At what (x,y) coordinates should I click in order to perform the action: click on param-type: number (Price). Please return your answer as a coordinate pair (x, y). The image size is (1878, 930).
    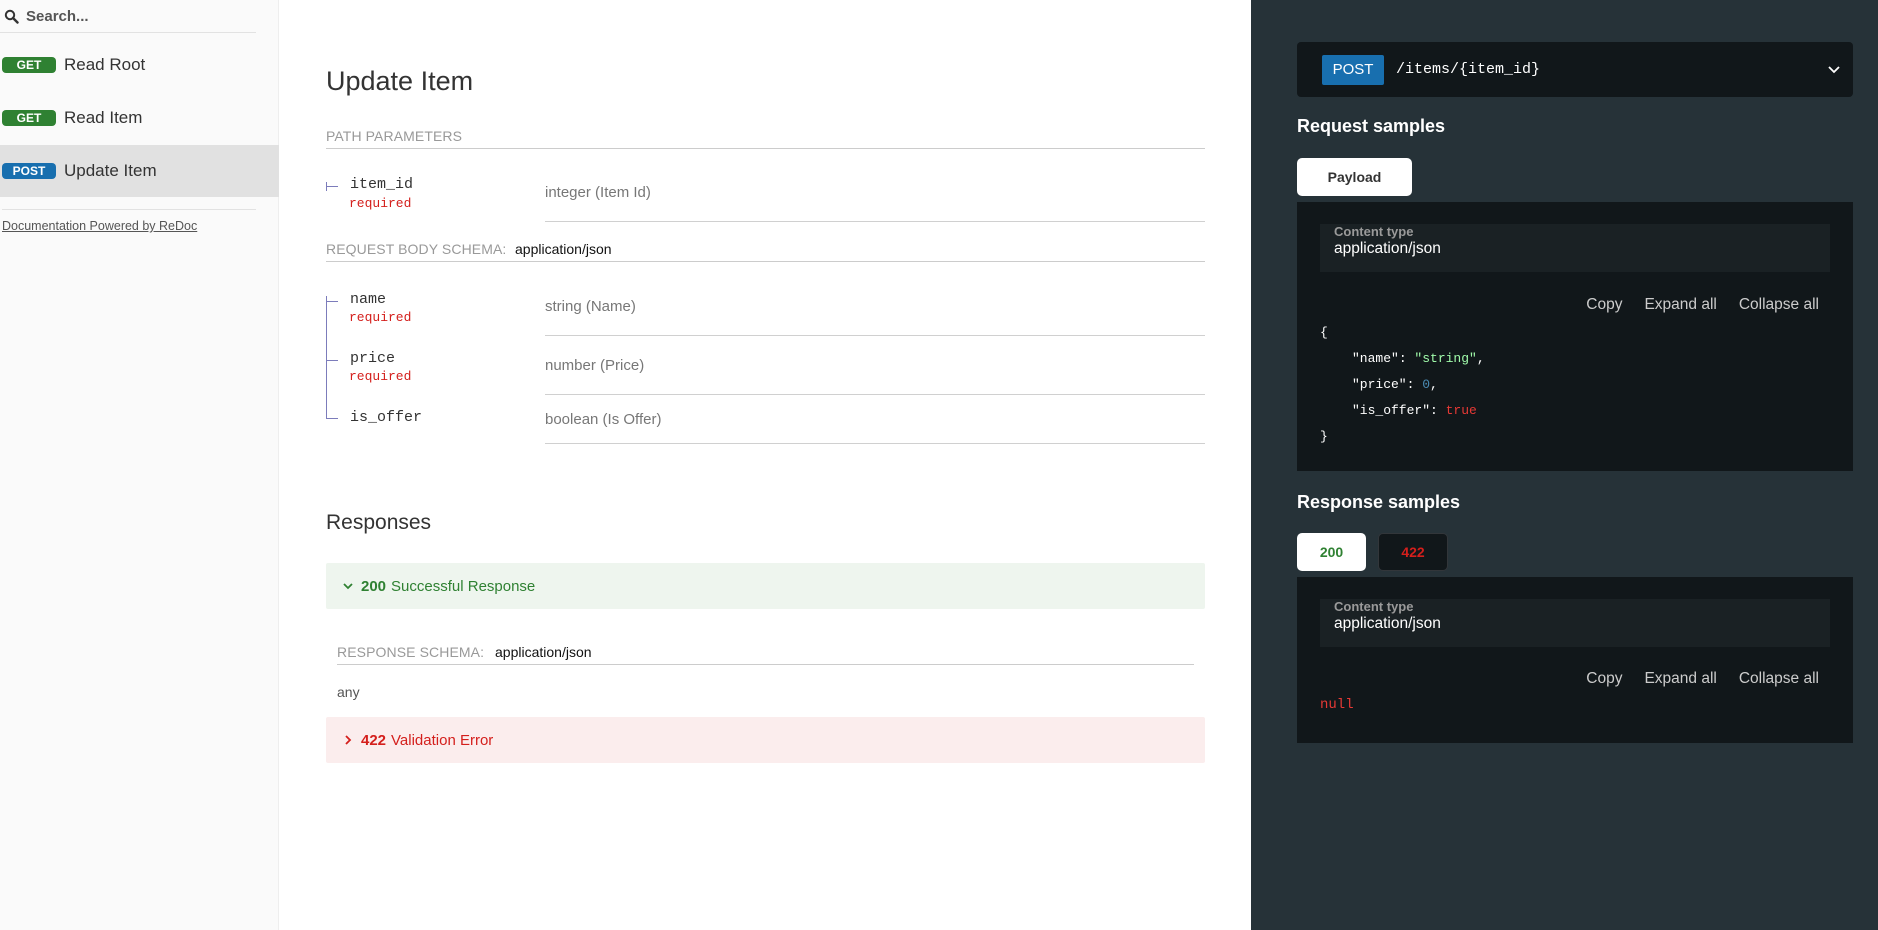
    Looking at the image, I should click on (595, 365).